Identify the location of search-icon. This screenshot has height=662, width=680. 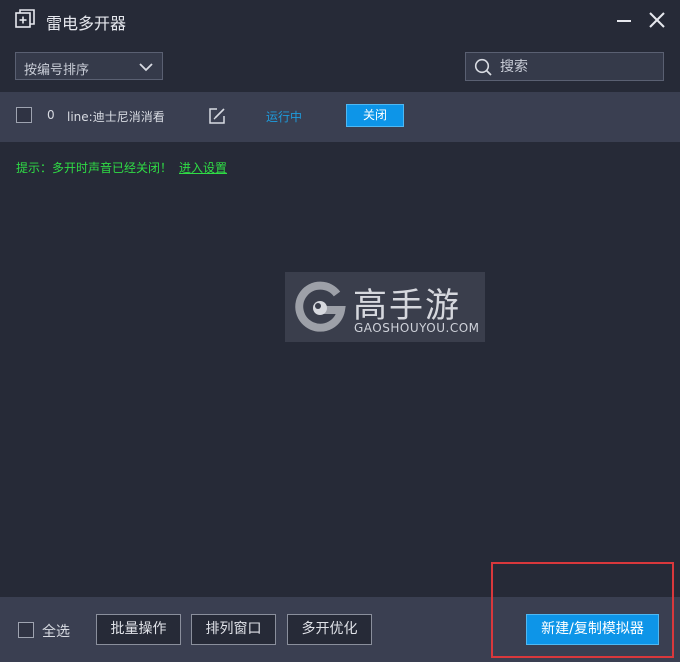
(483, 67).